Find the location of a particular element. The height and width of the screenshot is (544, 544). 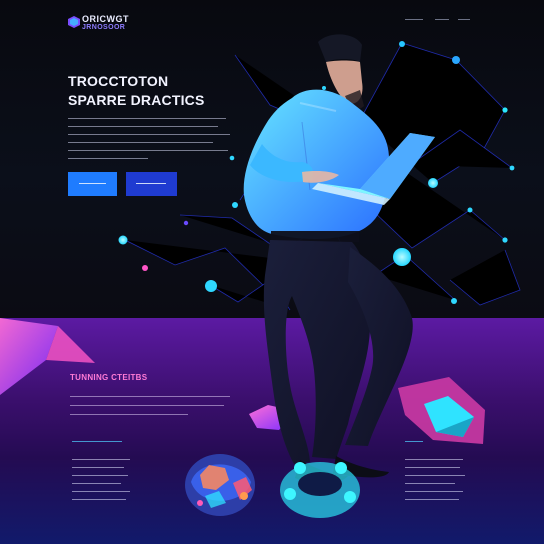

hero-title-line-1: TROCCTOTON is located at coordinates (118, 81).